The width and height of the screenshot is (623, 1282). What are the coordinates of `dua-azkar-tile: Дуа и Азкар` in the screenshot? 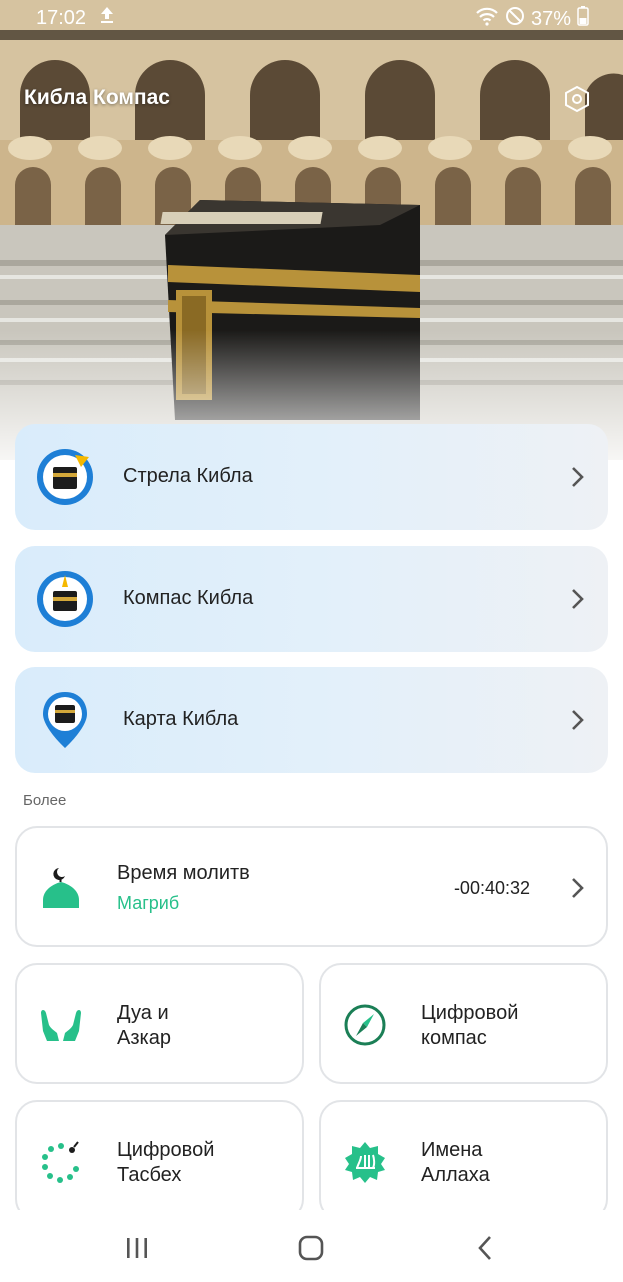 It's located at (159, 1023).